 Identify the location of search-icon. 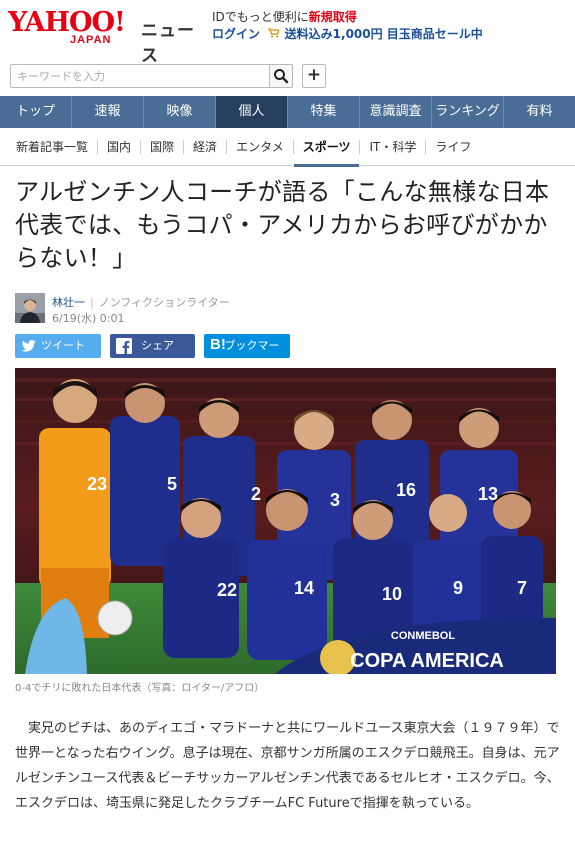
(281, 76).